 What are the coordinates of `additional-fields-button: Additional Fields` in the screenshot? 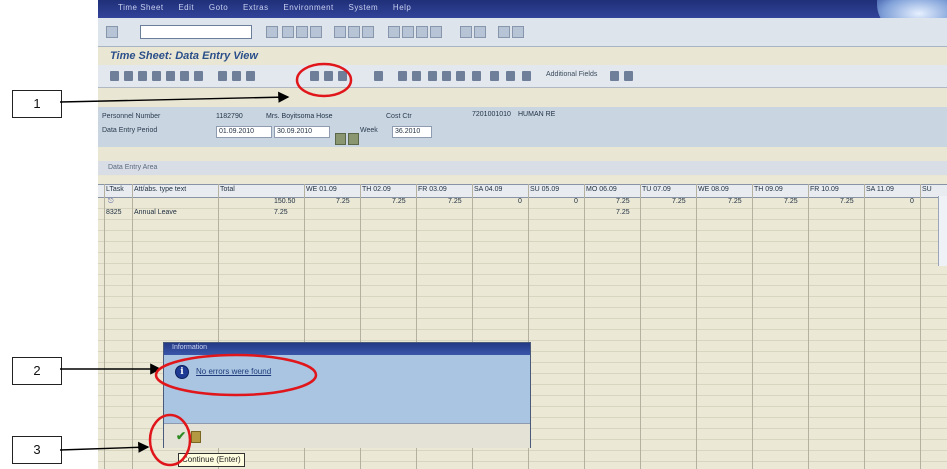 It's located at (571, 74).